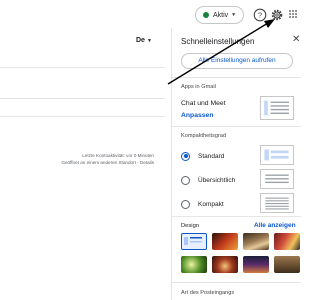  Describe the element at coordinates (140, 40) in the screenshot. I see `language-label: De` at that location.